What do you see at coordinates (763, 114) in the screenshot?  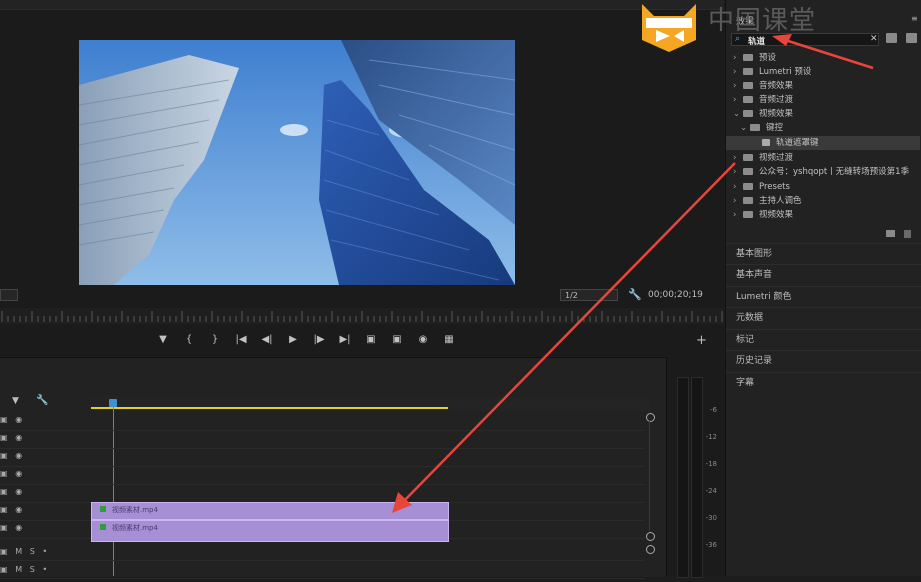 I see `tree-item: ⌄ 视频效果` at bounding box center [763, 114].